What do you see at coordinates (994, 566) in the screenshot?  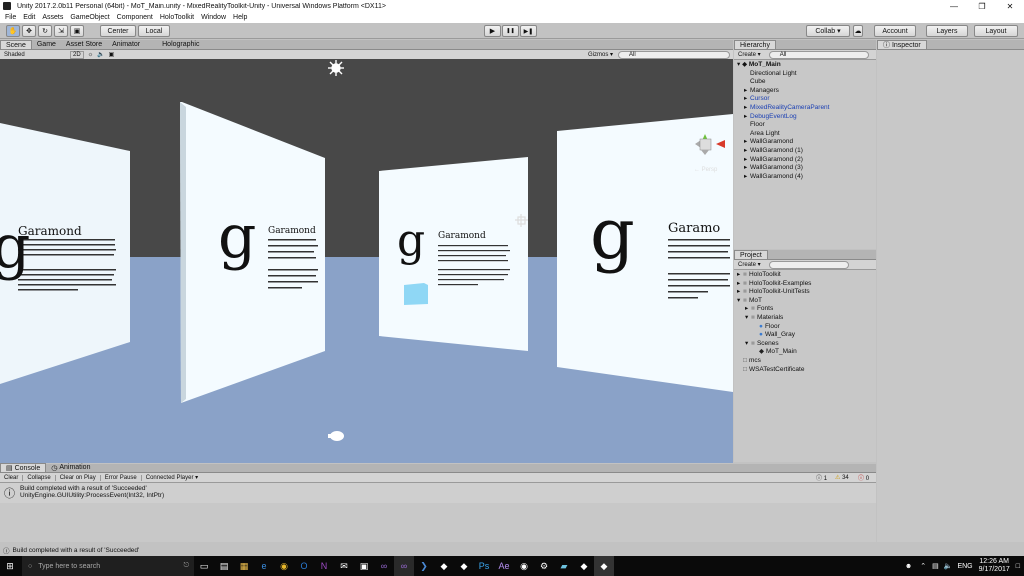 I see `clock: 12:26 AM 9/17/2017` at bounding box center [994, 566].